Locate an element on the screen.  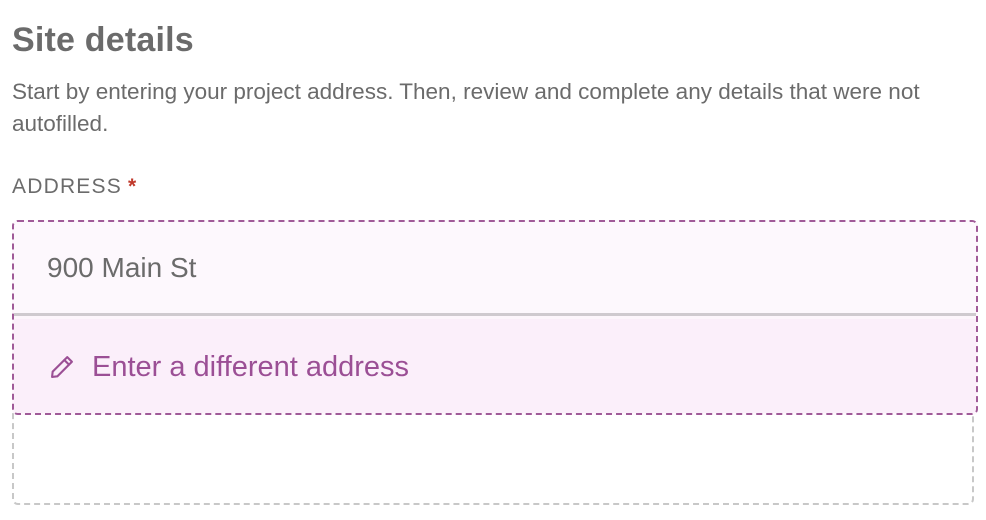
enter-different-address-label: Enter a different address is located at coordinates (251, 366).